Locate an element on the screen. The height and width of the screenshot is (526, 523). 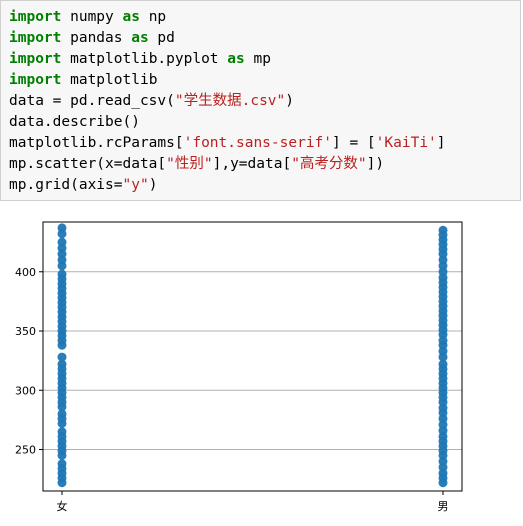
code-string: "性别" is located at coordinates (189, 164).